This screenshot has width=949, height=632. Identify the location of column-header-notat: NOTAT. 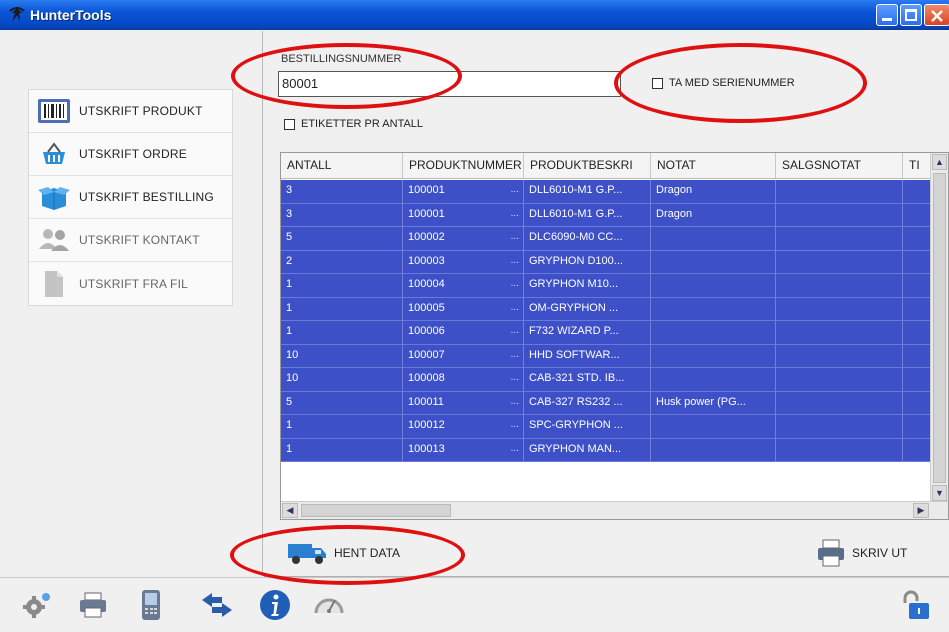
(713, 165).